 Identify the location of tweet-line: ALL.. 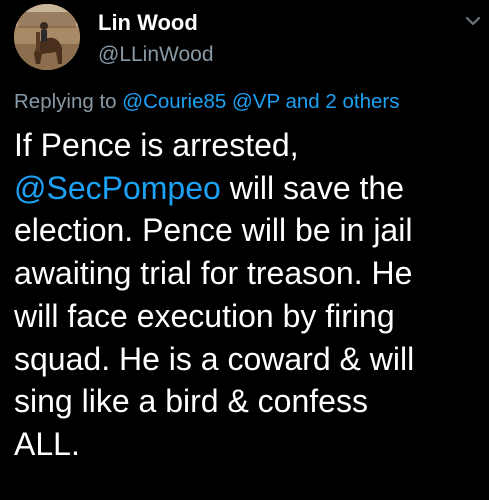
(47, 443).